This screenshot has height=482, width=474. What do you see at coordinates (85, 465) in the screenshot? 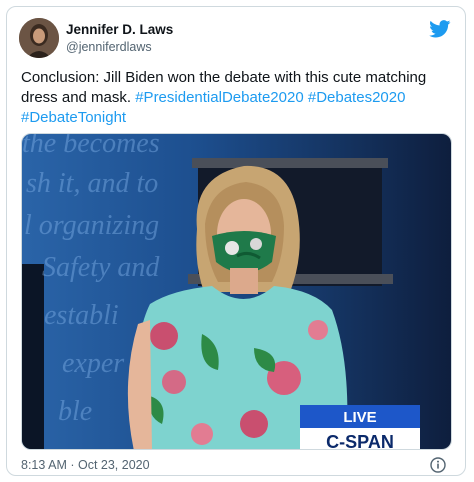
I see `tweet-timestamp: 8:13 AM · Oct 23, 2020` at bounding box center [85, 465].